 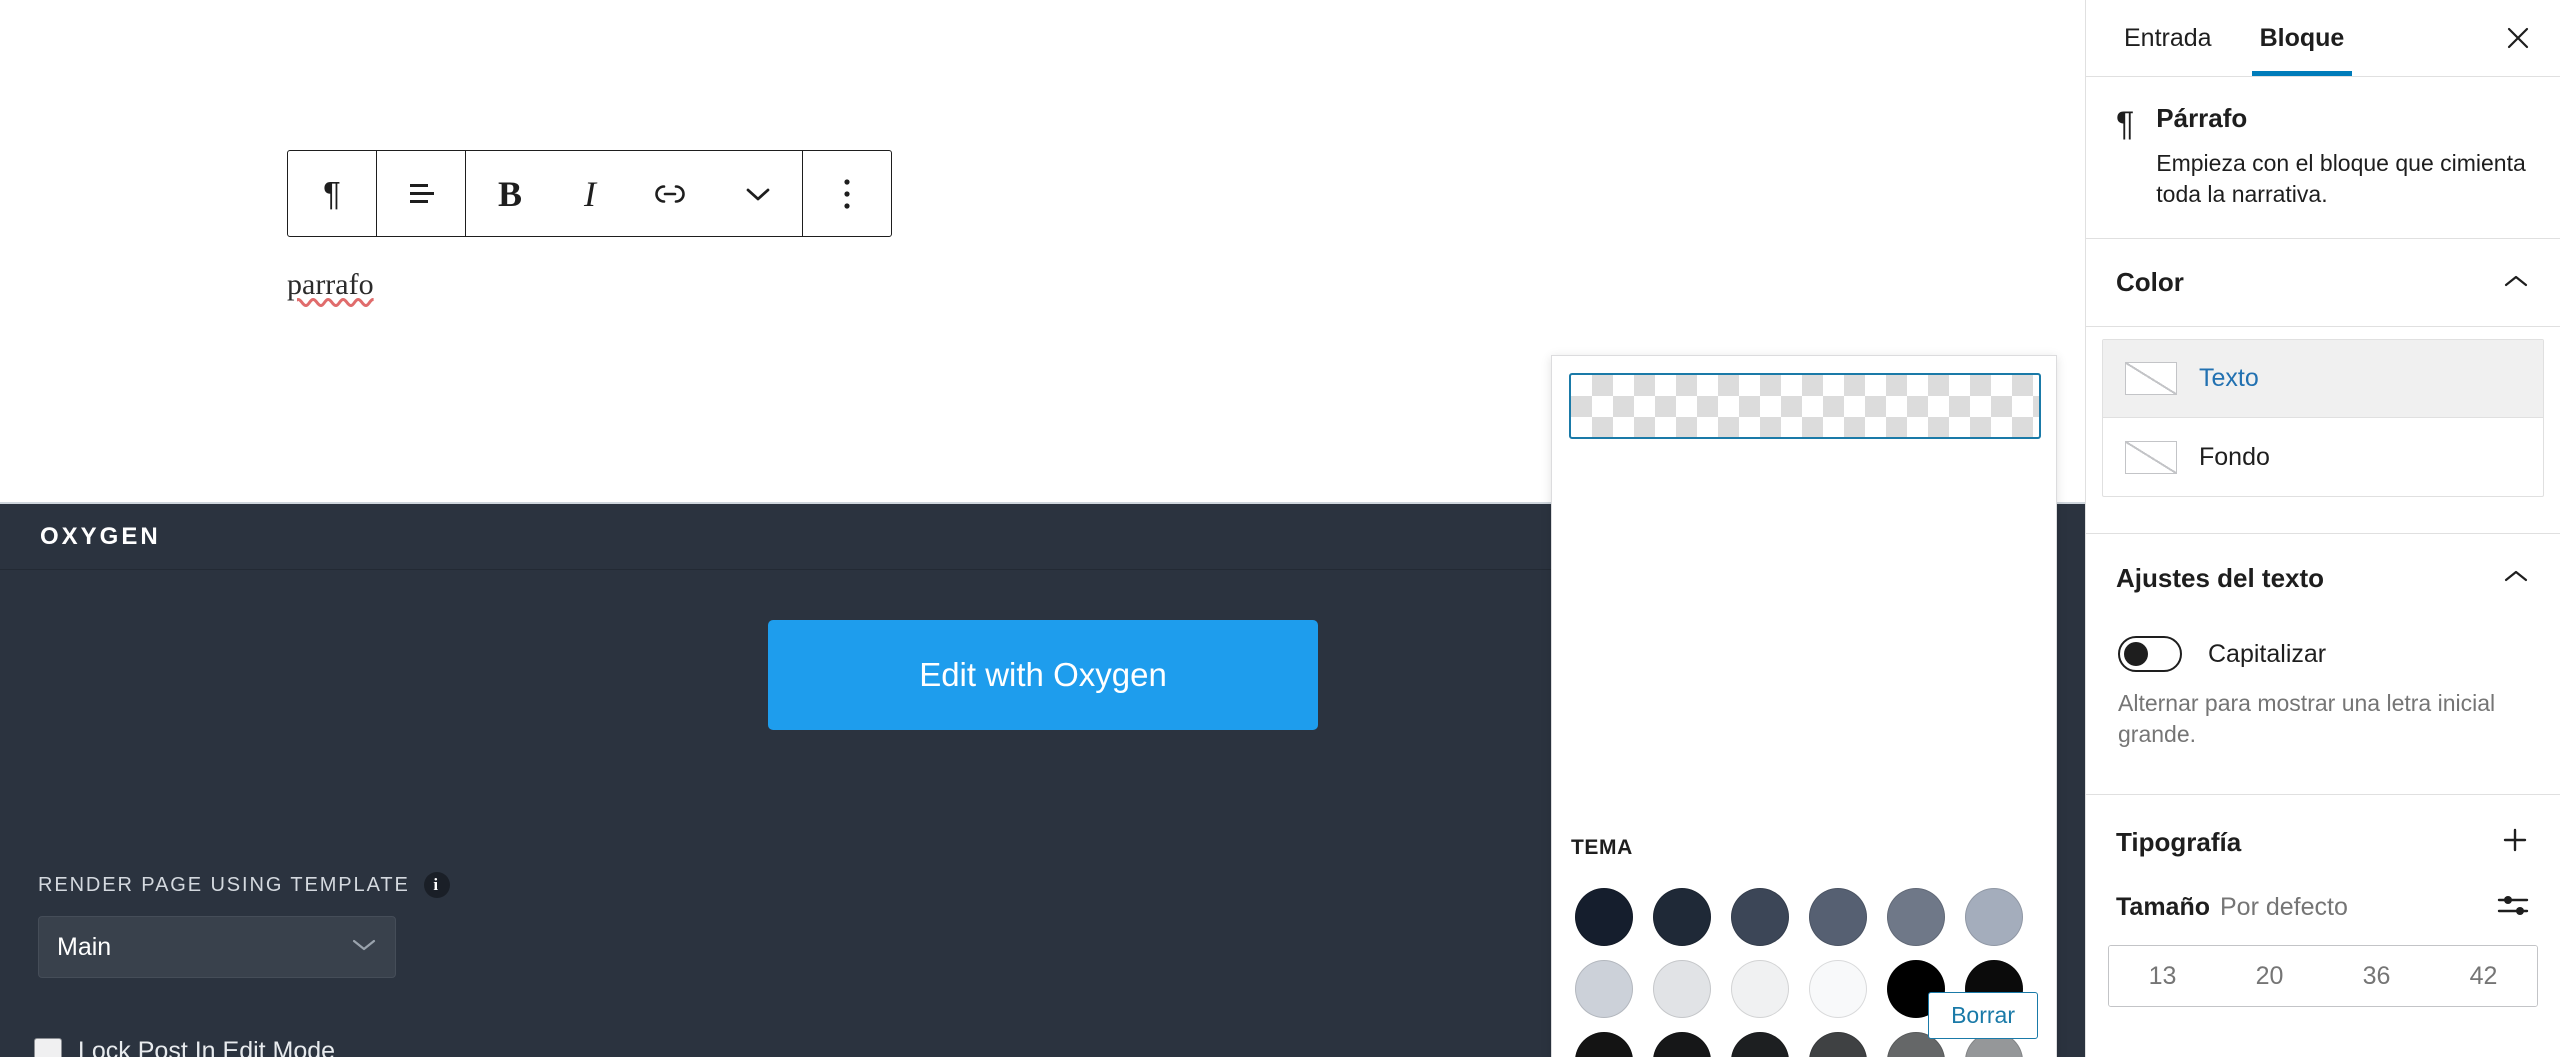 I want to click on bold-button: B, so click(x=510, y=193).